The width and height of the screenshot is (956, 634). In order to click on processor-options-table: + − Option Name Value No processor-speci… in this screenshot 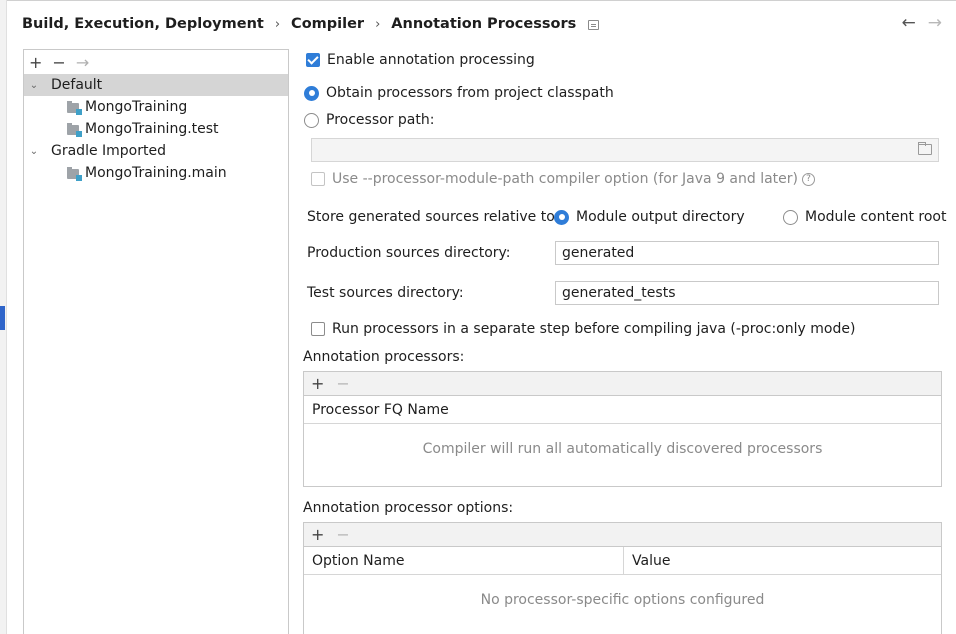, I will do `click(622, 578)`.